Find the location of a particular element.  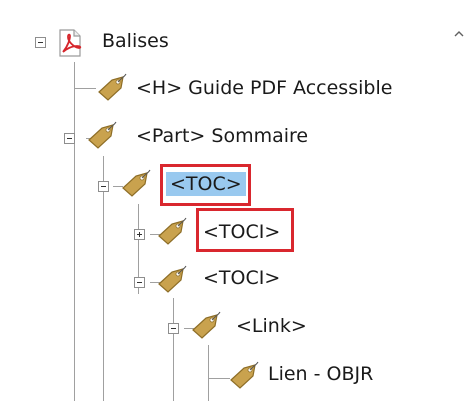

tree-label-root: Balises is located at coordinates (135, 41).